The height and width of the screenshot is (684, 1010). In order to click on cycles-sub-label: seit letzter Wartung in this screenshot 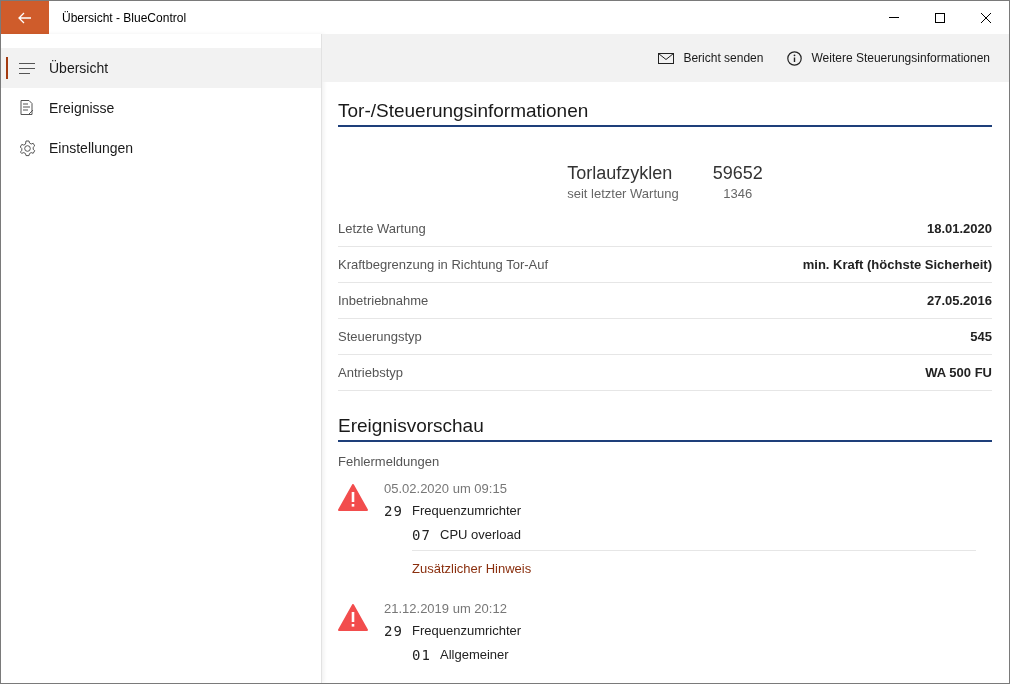, I will do `click(623, 194)`.